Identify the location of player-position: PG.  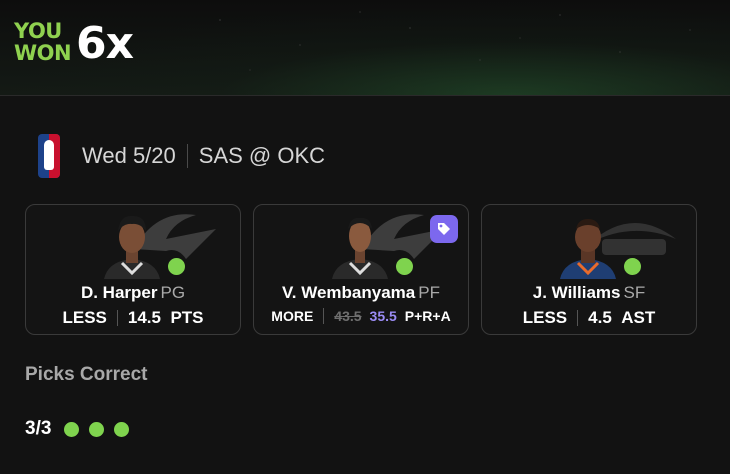
(173, 292).